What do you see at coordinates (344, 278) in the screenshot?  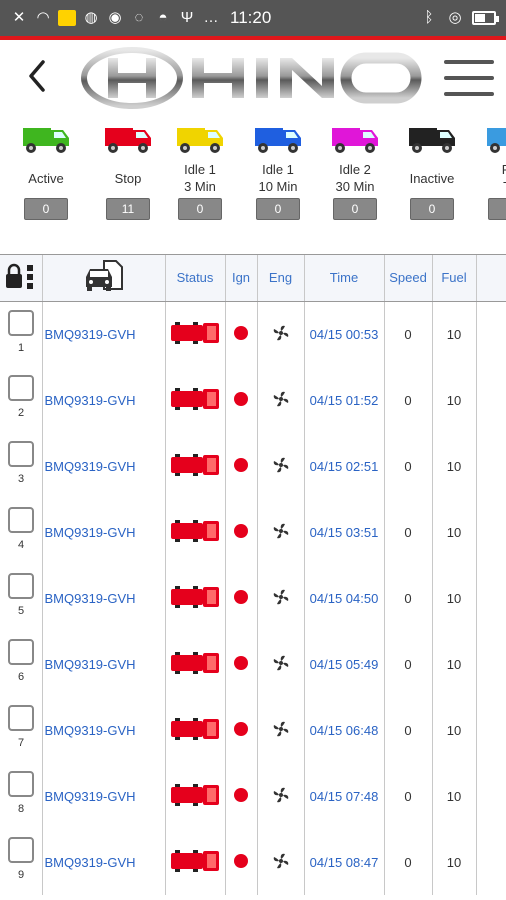 I see `col-time: Time` at bounding box center [344, 278].